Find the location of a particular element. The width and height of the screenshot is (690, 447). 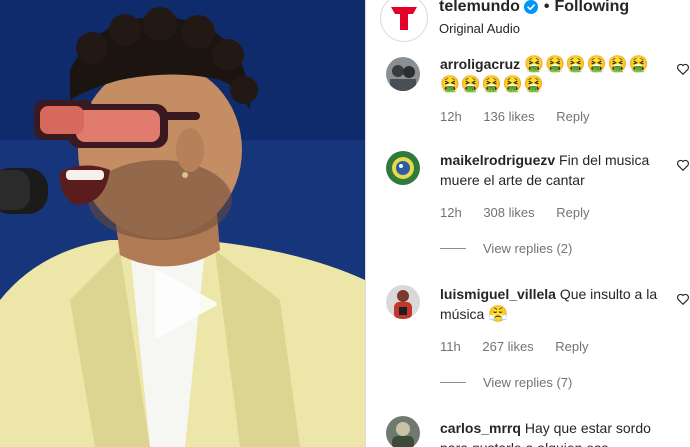

comment-likes: 136 likes is located at coordinates (508, 116).